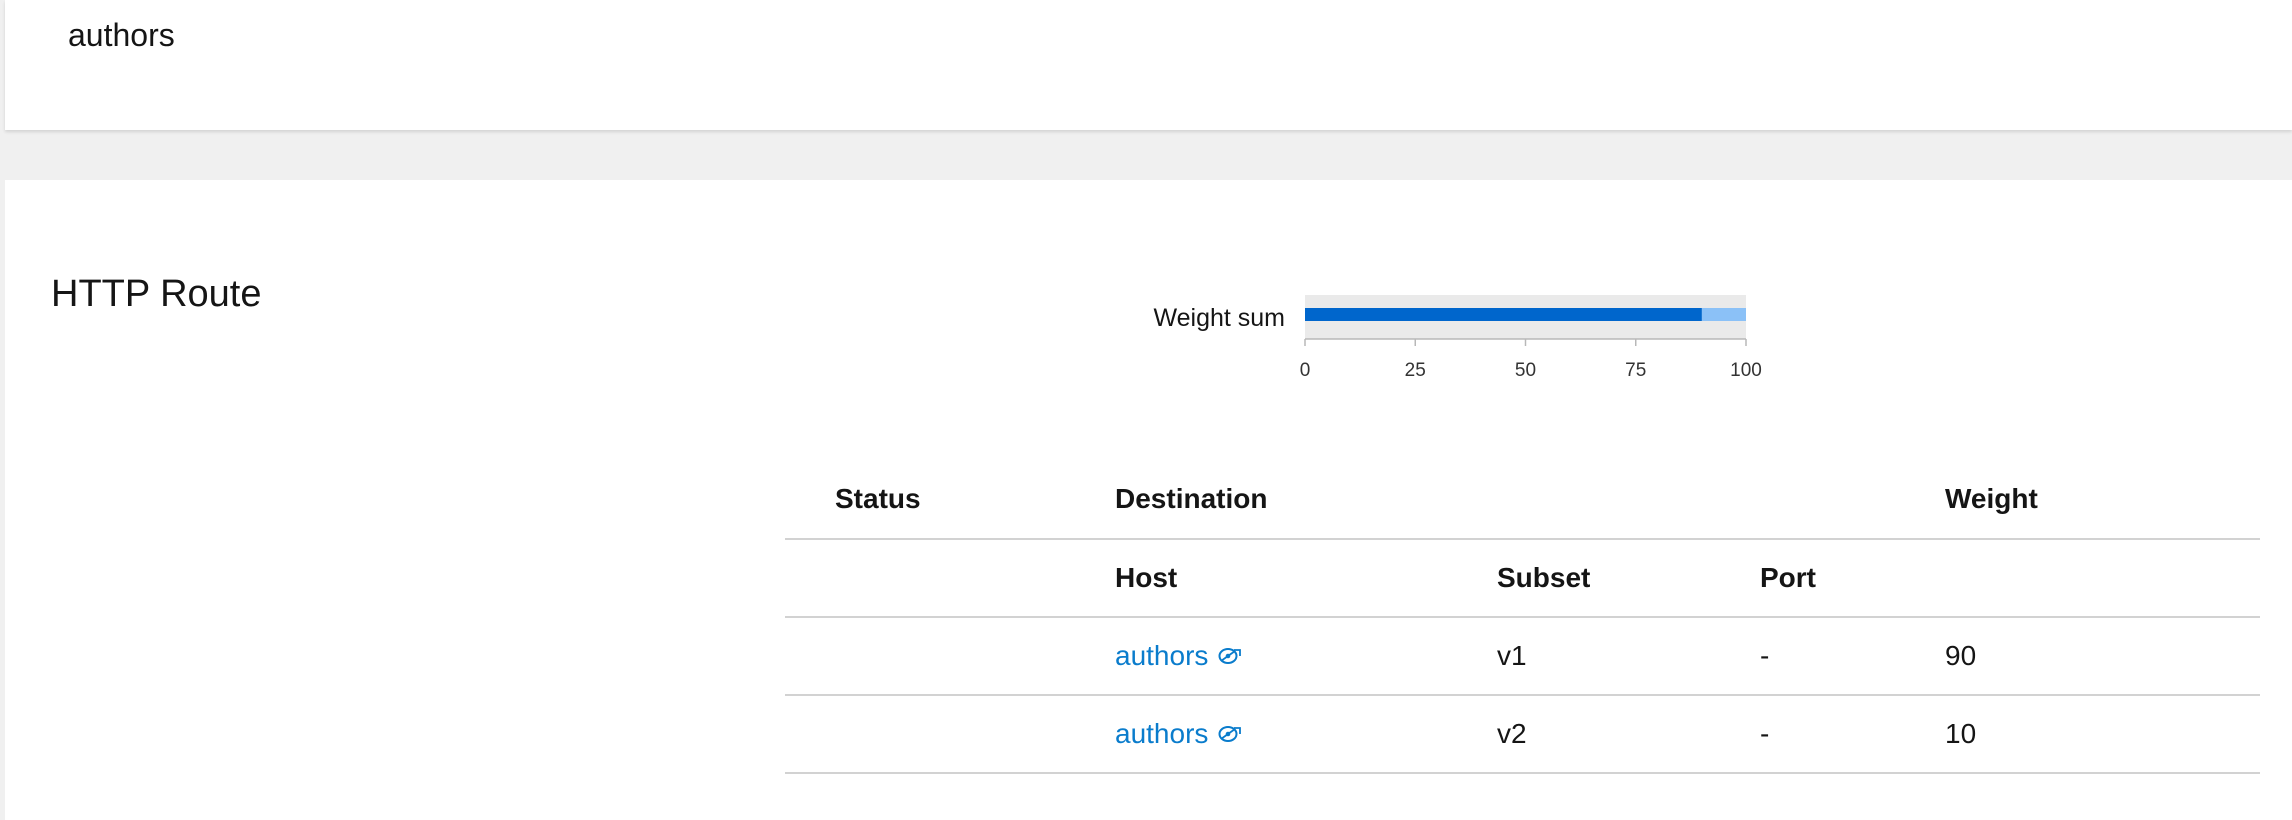 Image resolution: width=2292 pixels, height=820 pixels. Describe the element at coordinates (1512, 655) in the screenshot. I see `row-subset: v1` at that location.